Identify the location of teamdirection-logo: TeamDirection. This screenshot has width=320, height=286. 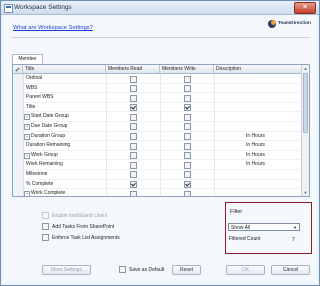
(290, 24).